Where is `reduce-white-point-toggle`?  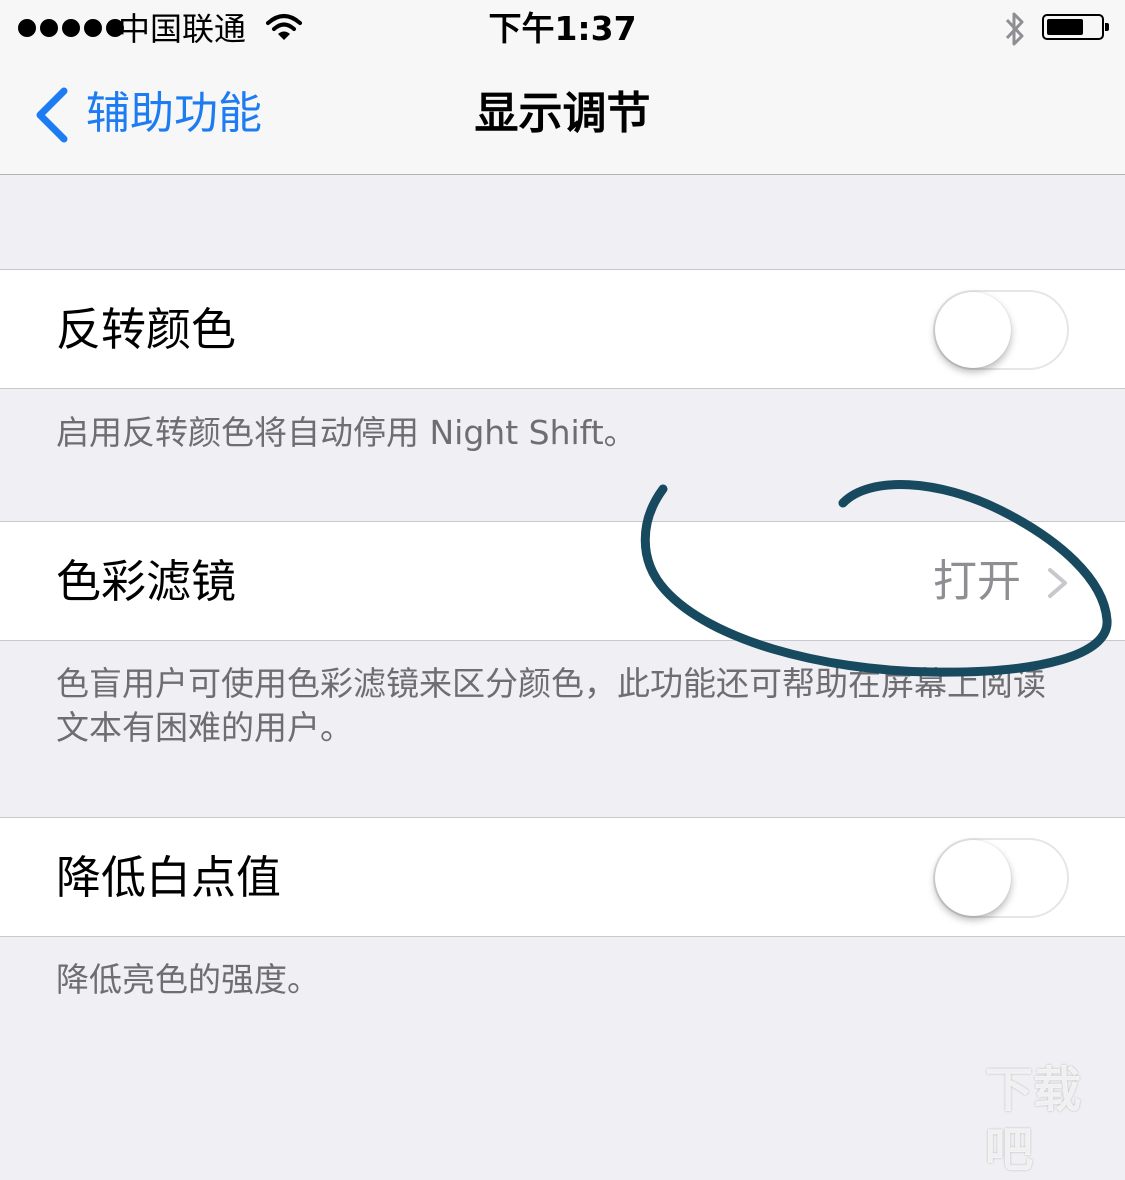 reduce-white-point-toggle is located at coordinates (1001, 878).